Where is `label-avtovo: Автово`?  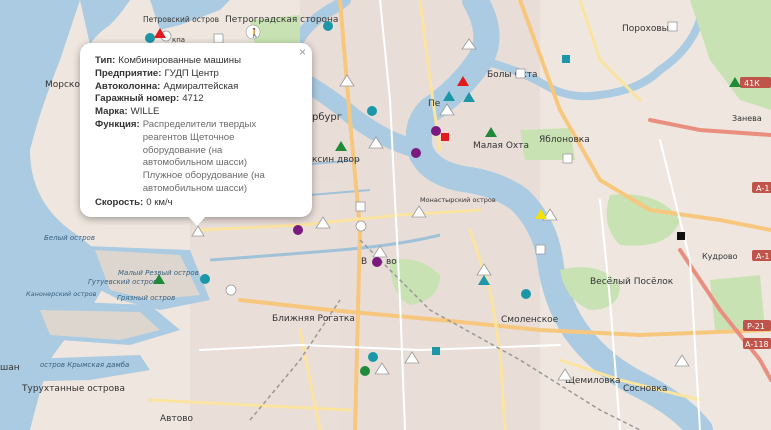 label-avtovo: Автово is located at coordinates (177, 419).